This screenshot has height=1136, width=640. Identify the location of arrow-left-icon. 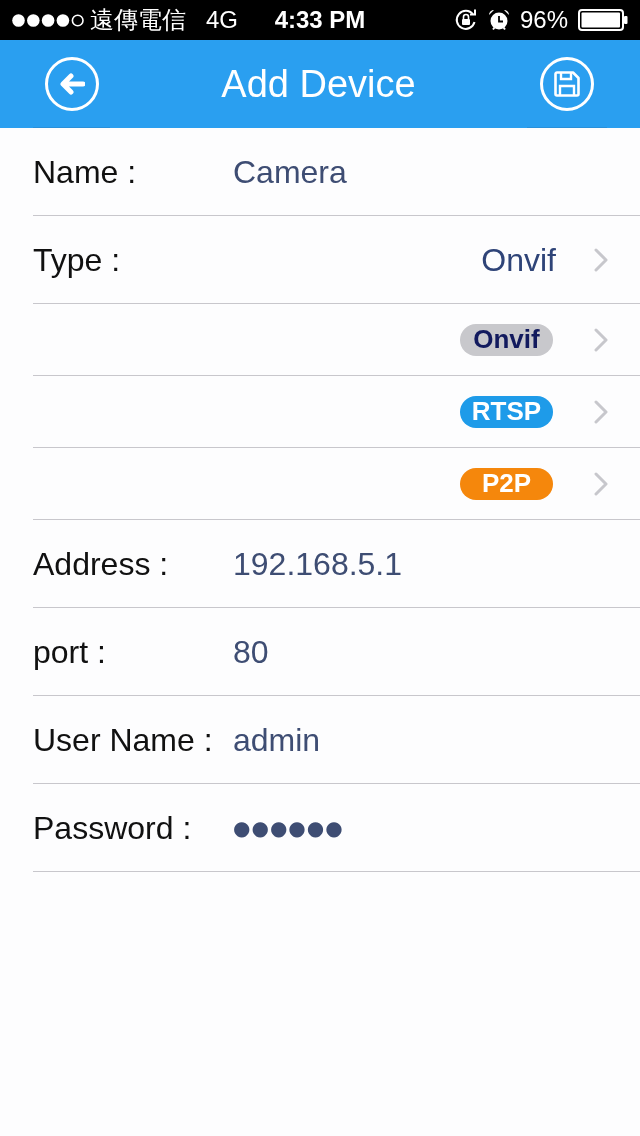
(71, 83).